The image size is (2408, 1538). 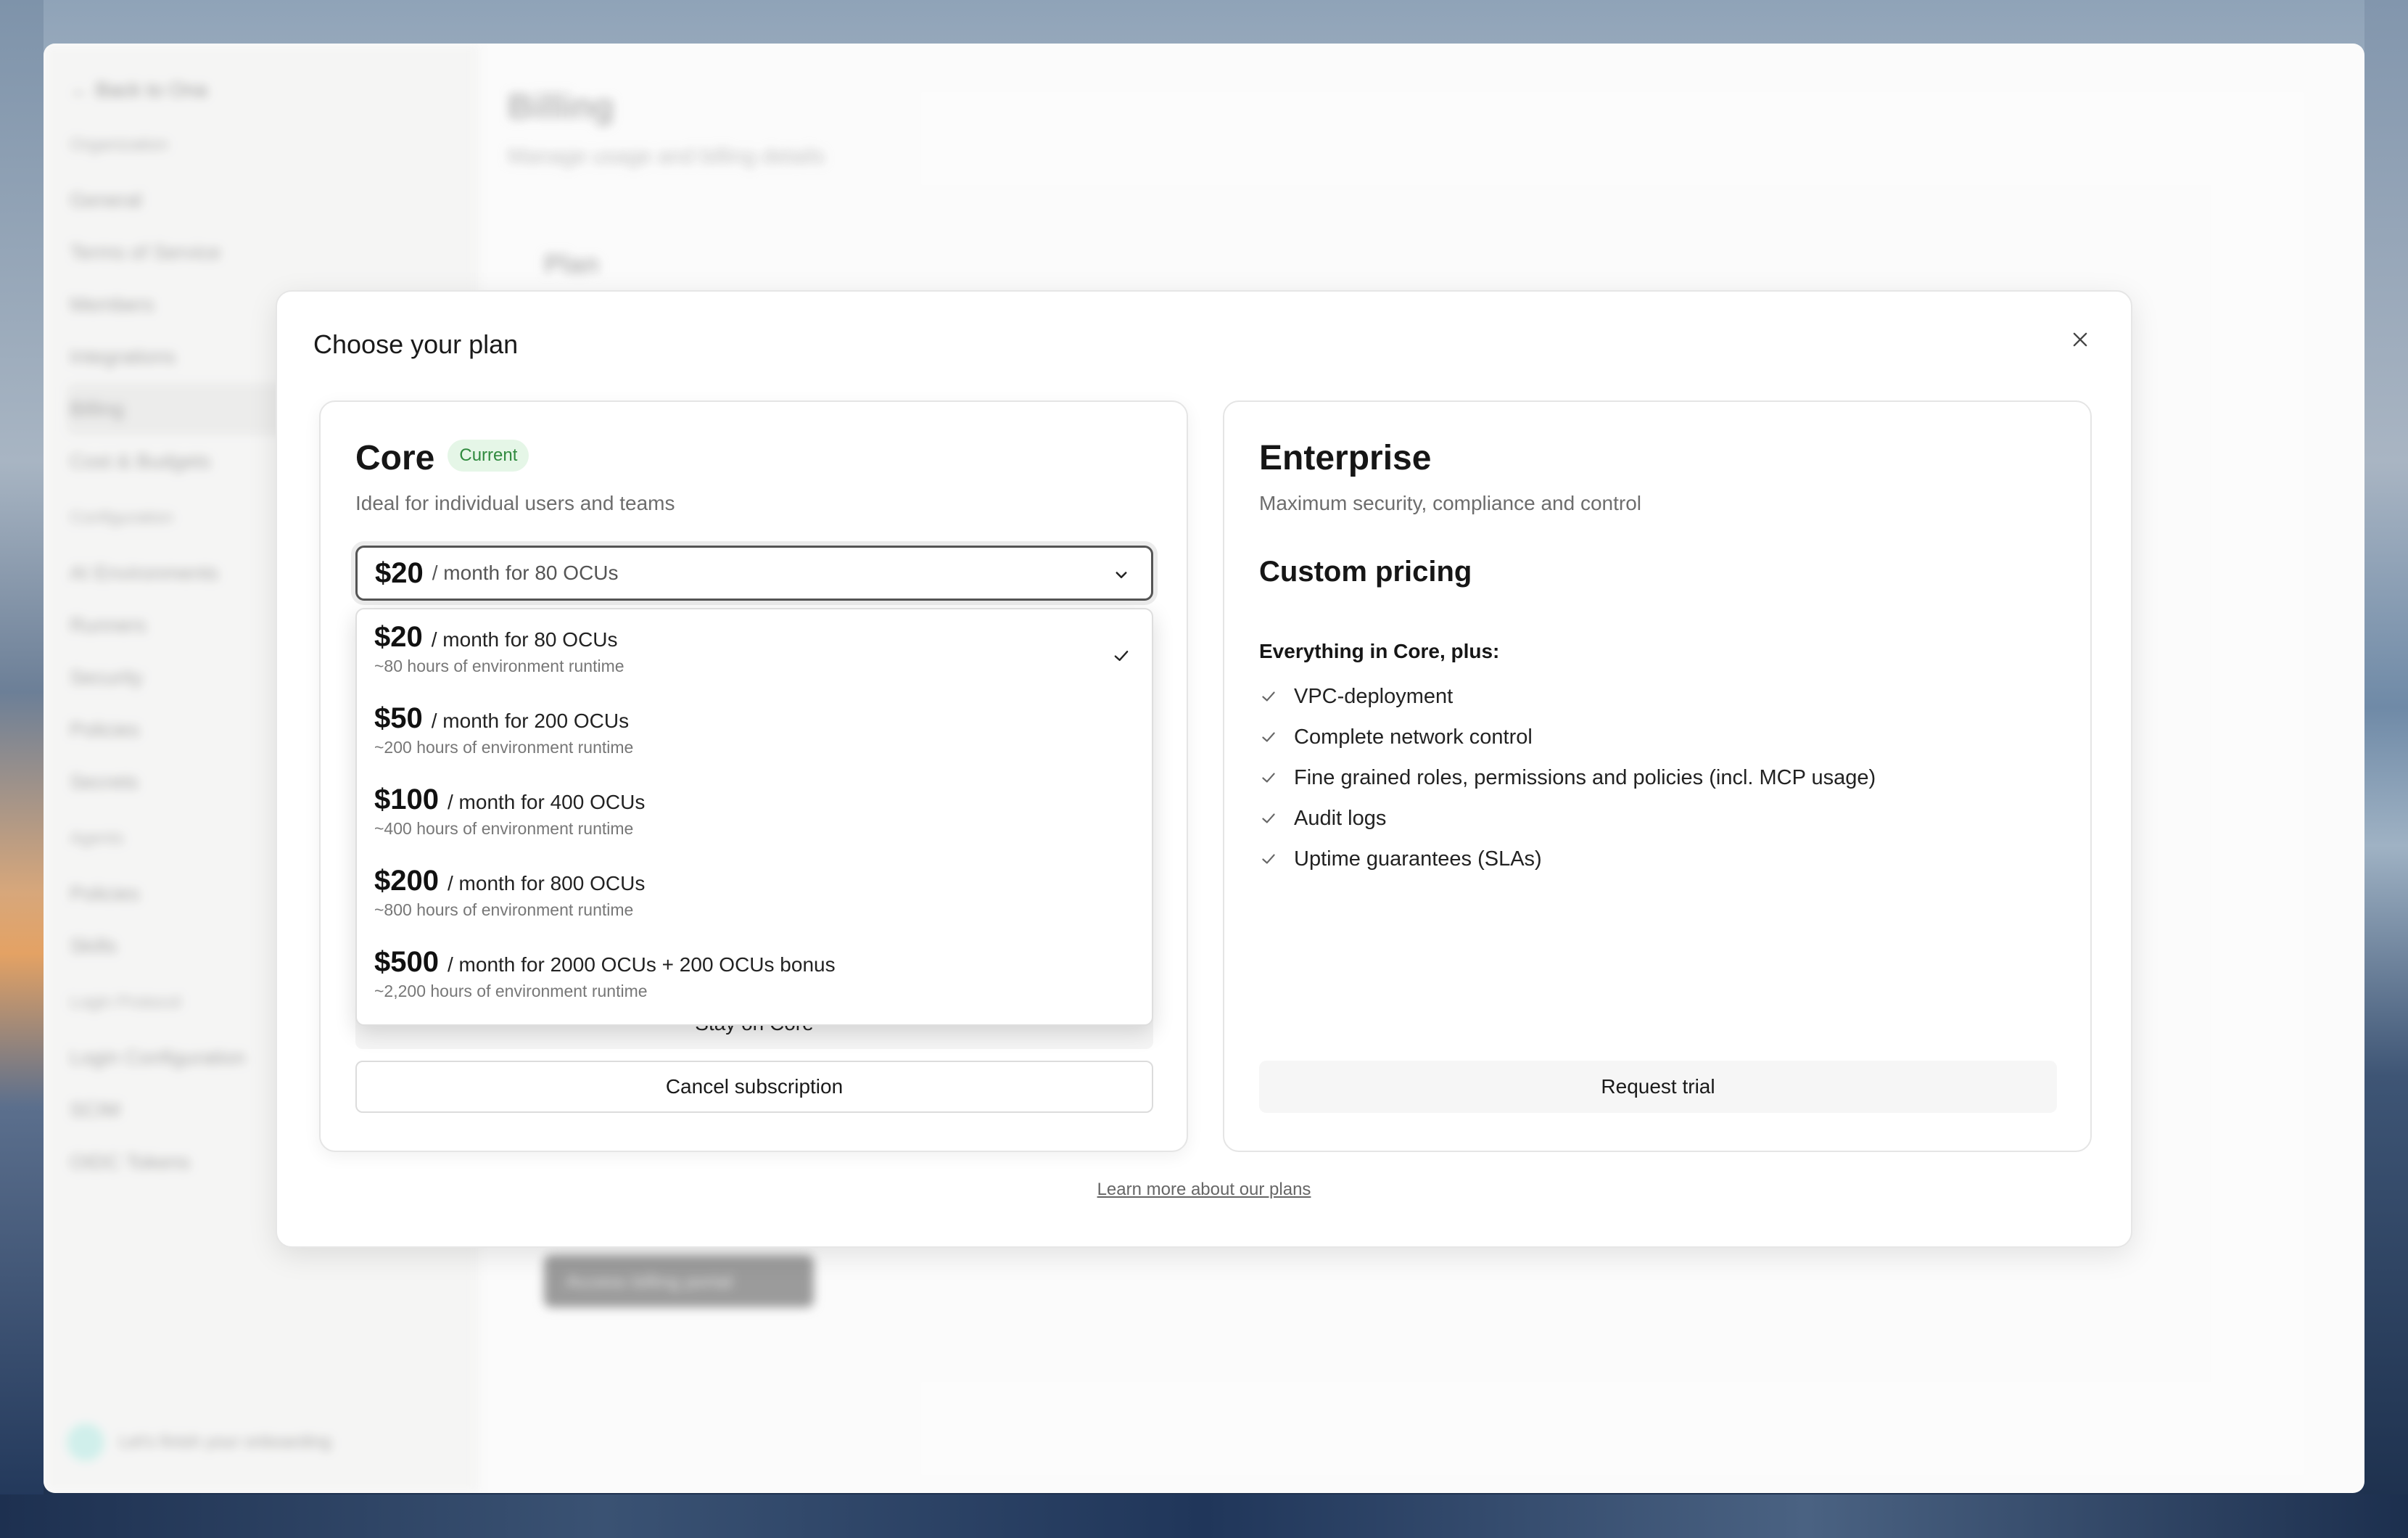 What do you see at coordinates (398, 718) in the screenshot?
I see `option-price: $50` at bounding box center [398, 718].